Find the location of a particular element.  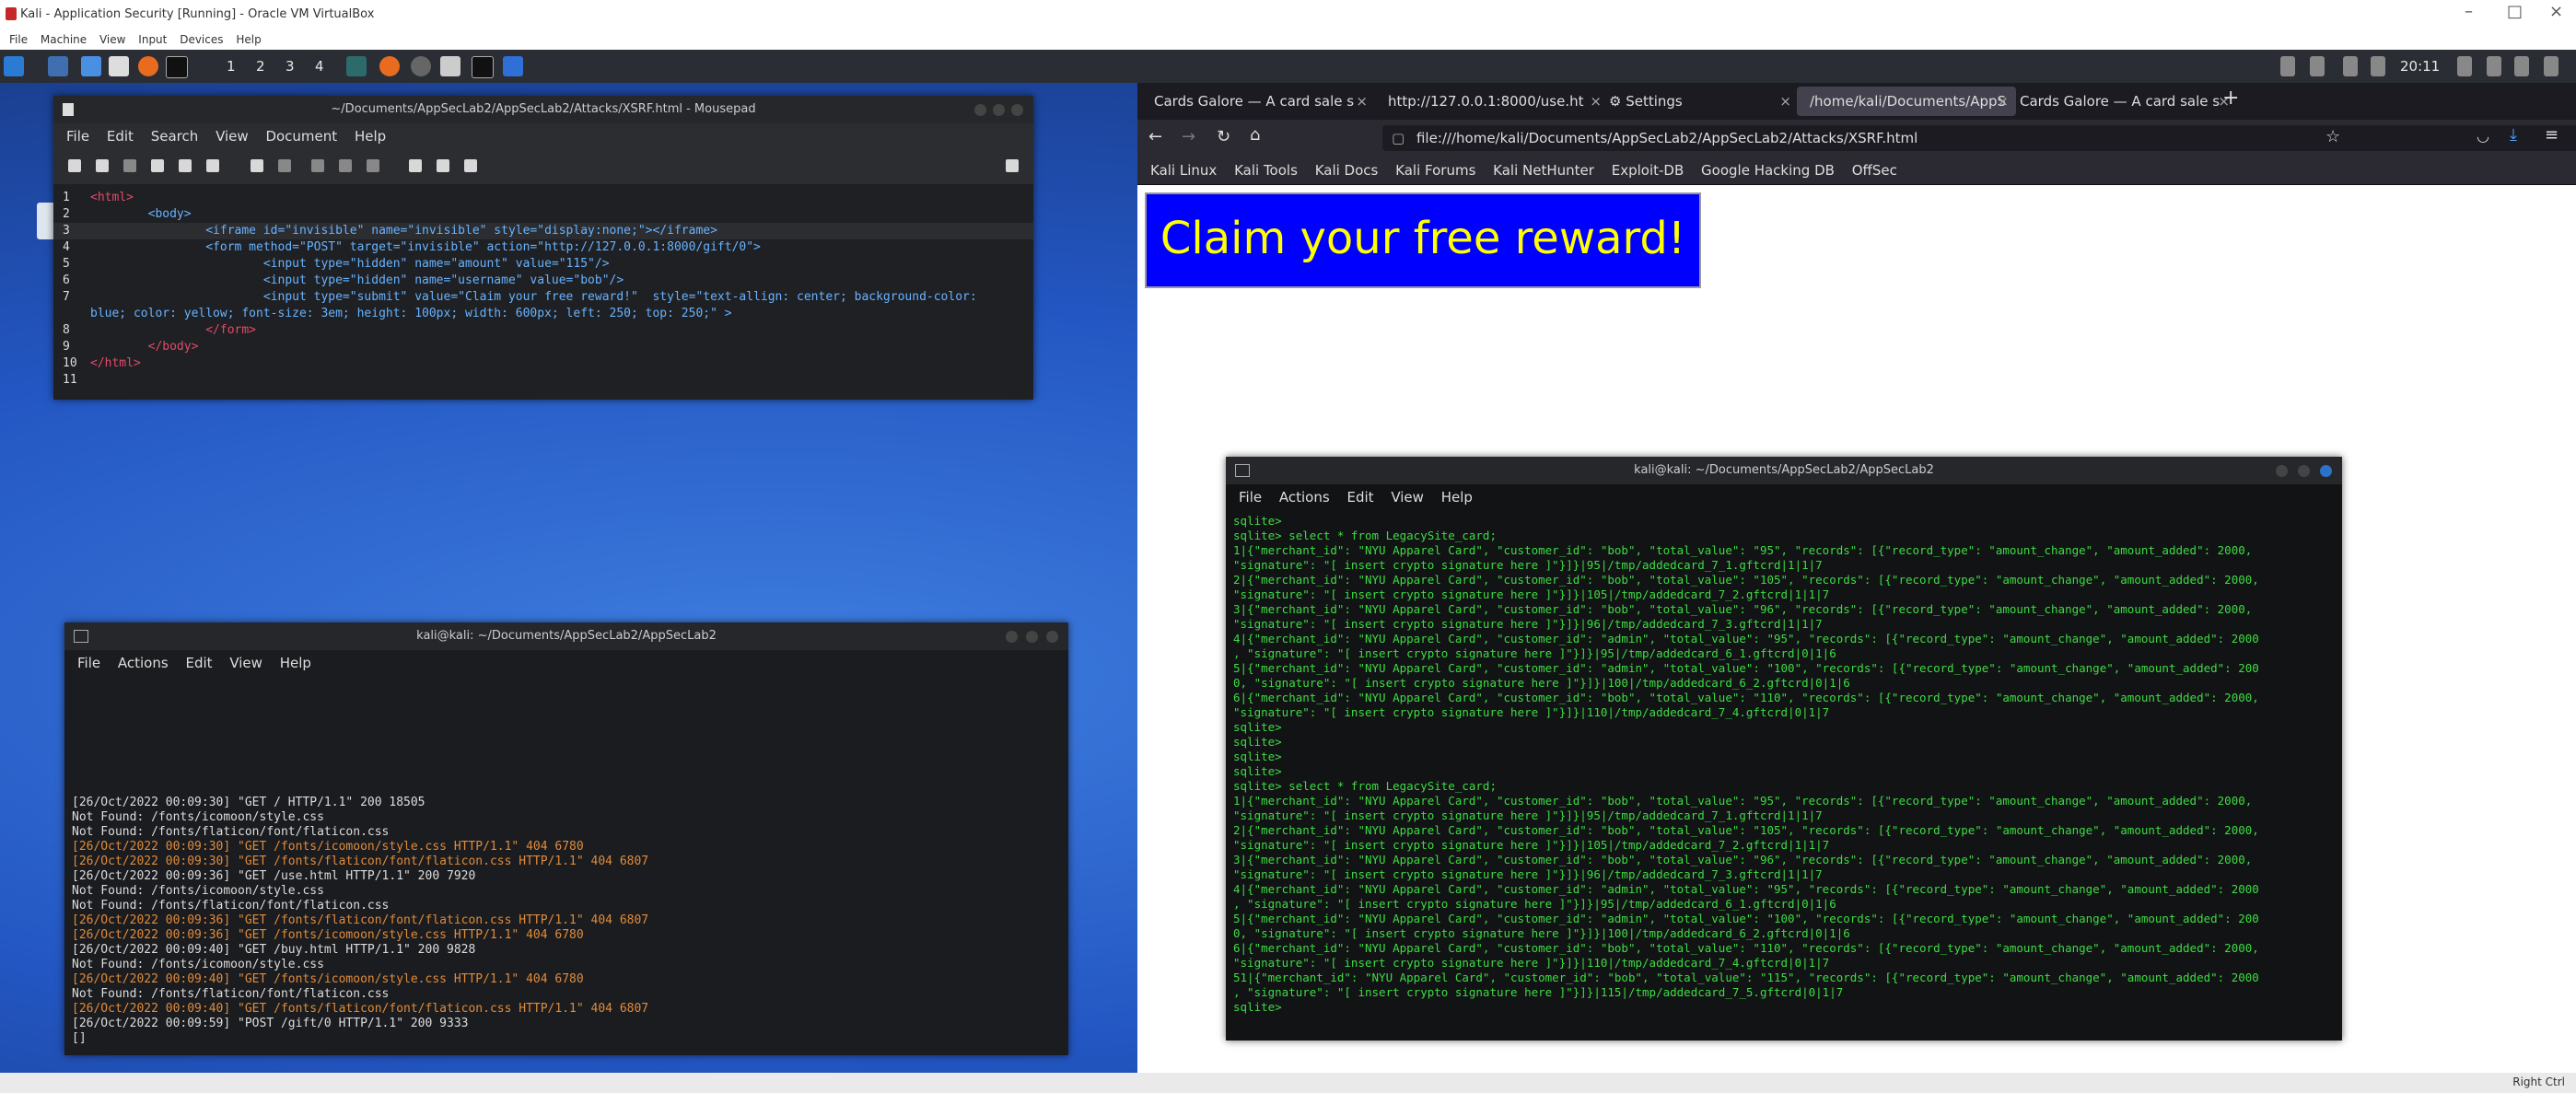

pocket-icon: ◡ is located at coordinates (2483, 136).